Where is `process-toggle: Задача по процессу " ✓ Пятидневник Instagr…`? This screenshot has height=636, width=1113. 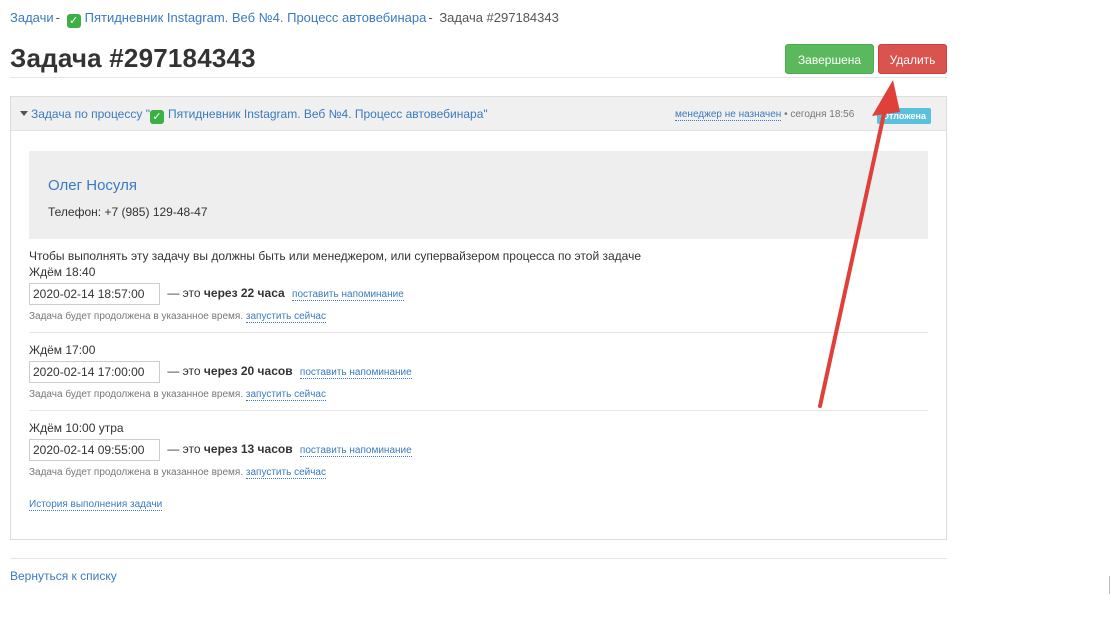 process-toggle: Задача по процессу " ✓ Пятидневник Instagr… is located at coordinates (254, 115).